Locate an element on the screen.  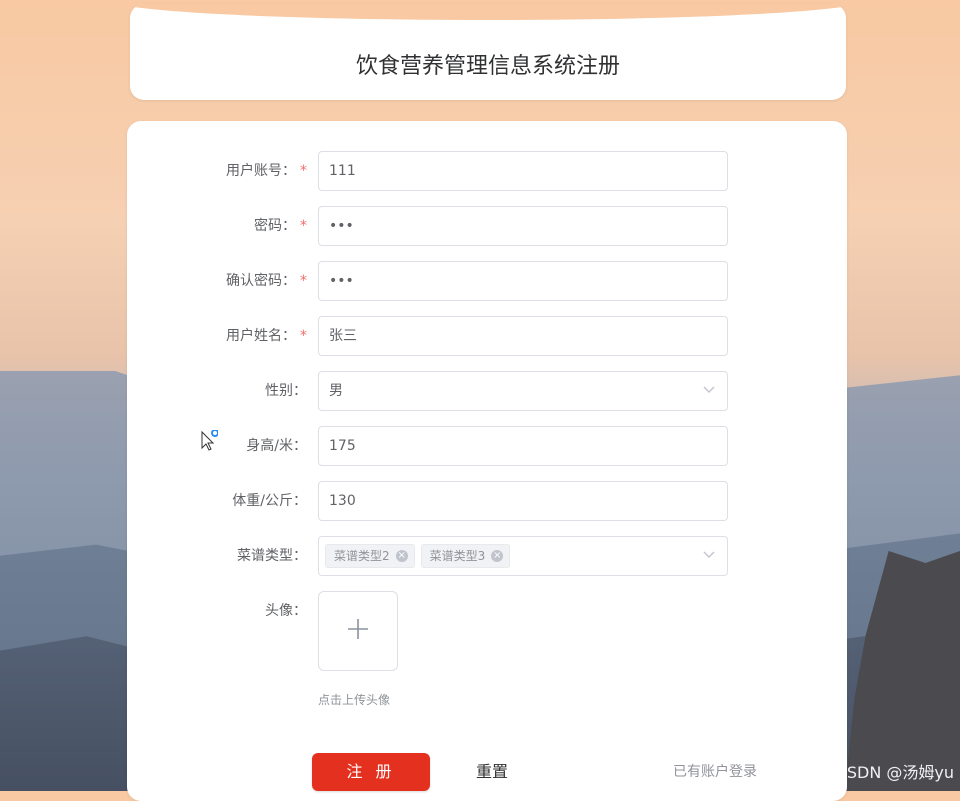
register-button: 注 册 is located at coordinates (371, 772).